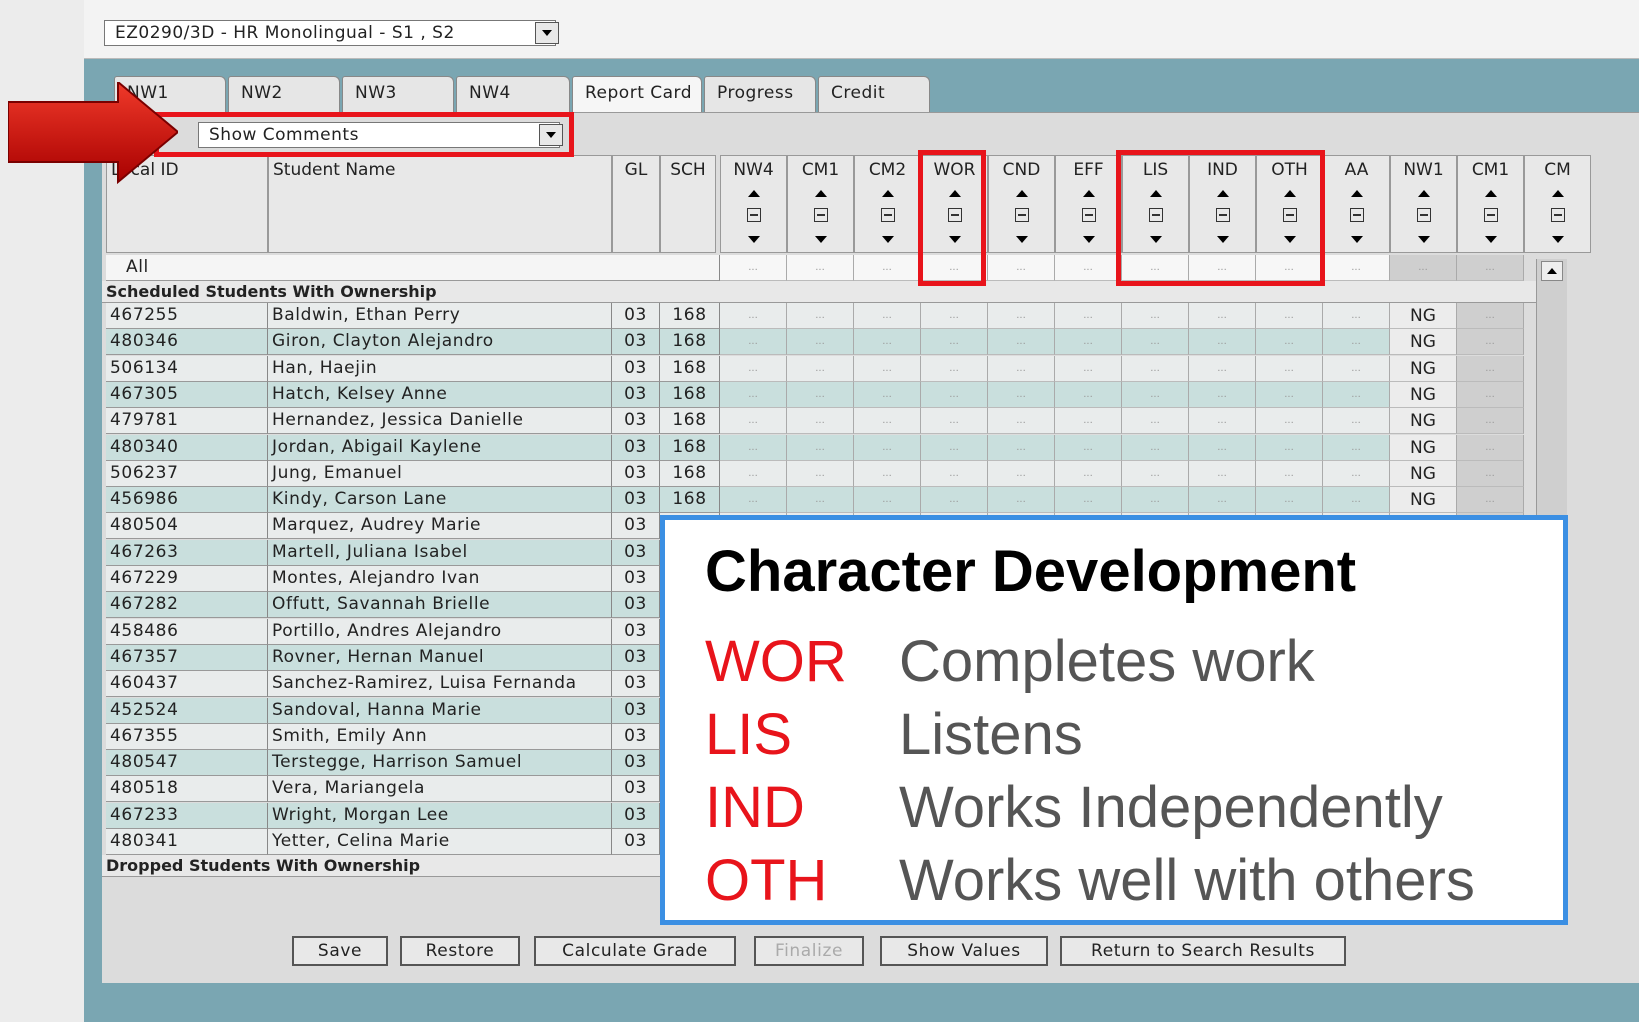  What do you see at coordinates (331, 33) in the screenshot?
I see `class-selector: EZ0290/3D - HR Monolingual - S1 , S2` at bounding box center [331, 33].